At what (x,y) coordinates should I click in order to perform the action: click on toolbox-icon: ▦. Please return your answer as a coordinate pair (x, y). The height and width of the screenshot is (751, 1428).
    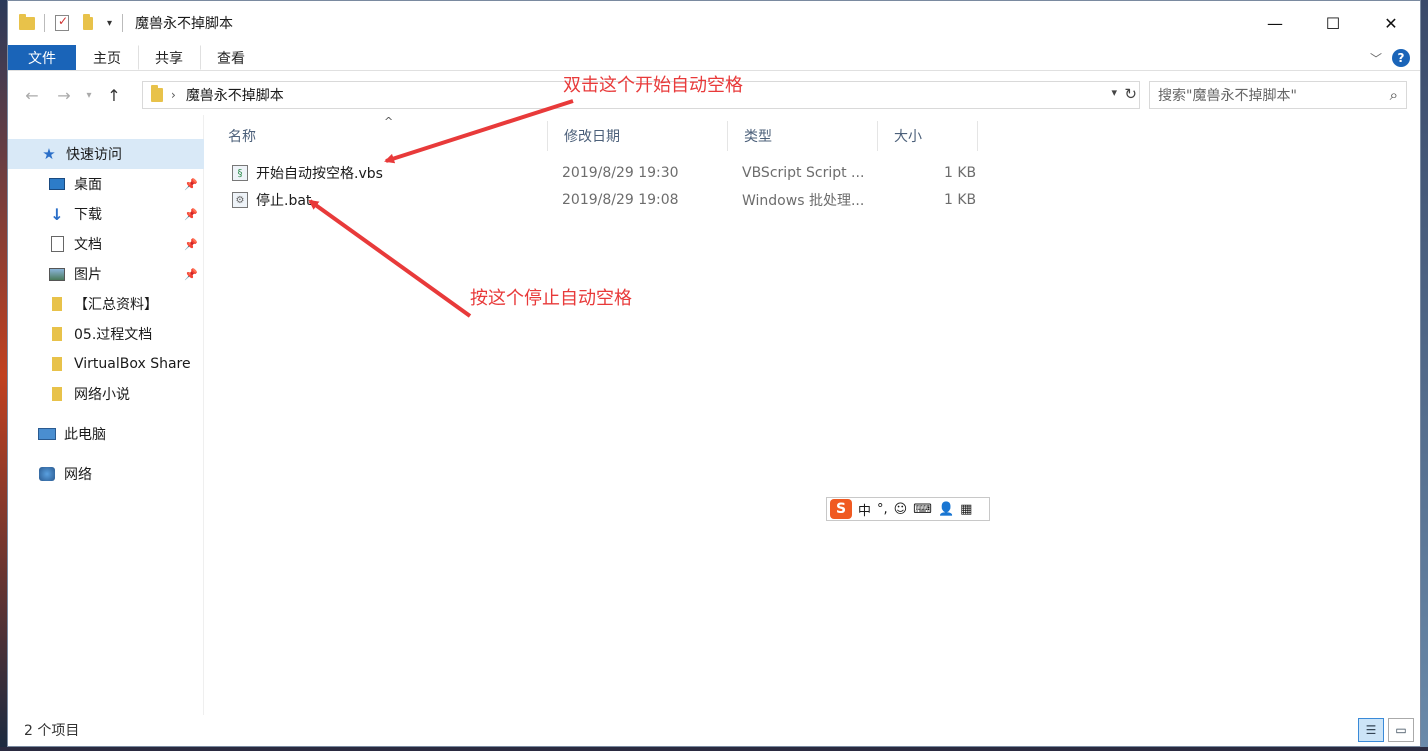
    Looking at the image, I should click on (966, 509).